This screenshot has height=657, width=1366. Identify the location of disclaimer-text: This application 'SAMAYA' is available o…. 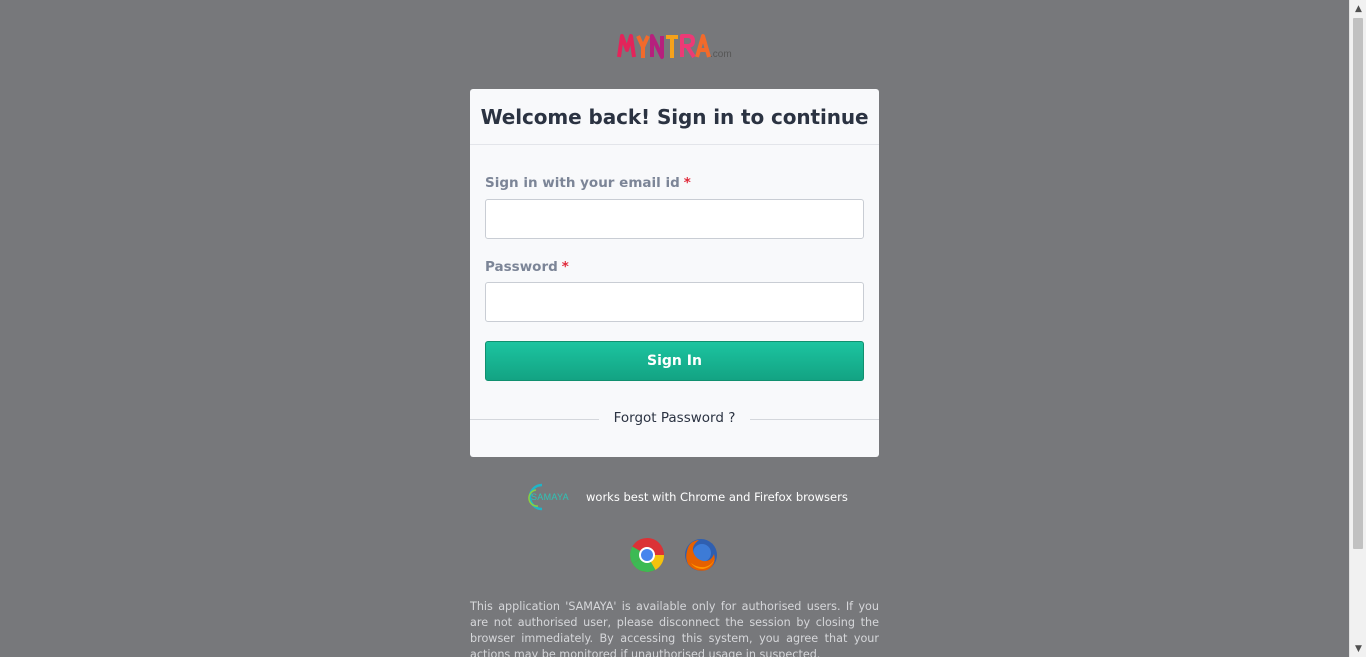
(674, 628).